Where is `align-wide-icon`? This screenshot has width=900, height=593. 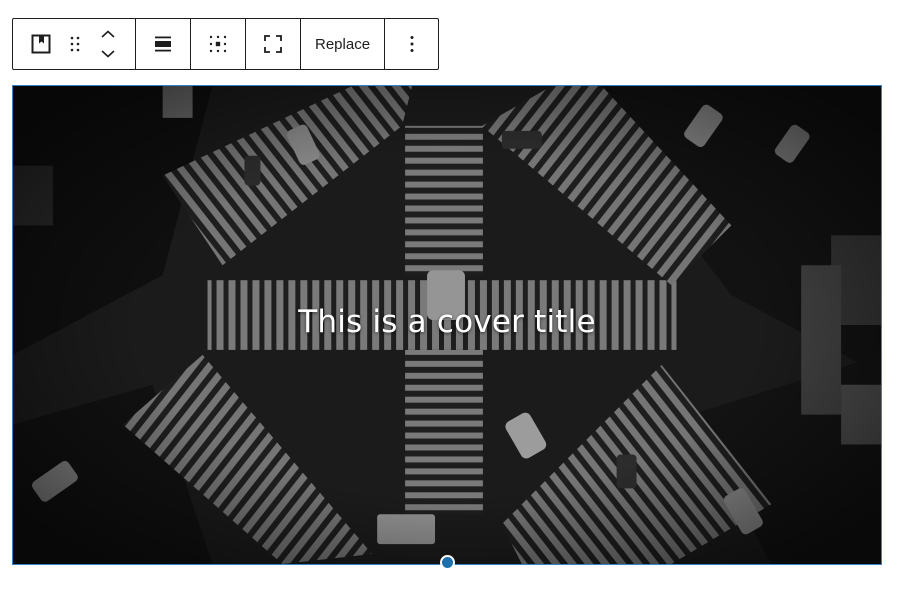
align-wide-icon is located at coordinates (163, 44).